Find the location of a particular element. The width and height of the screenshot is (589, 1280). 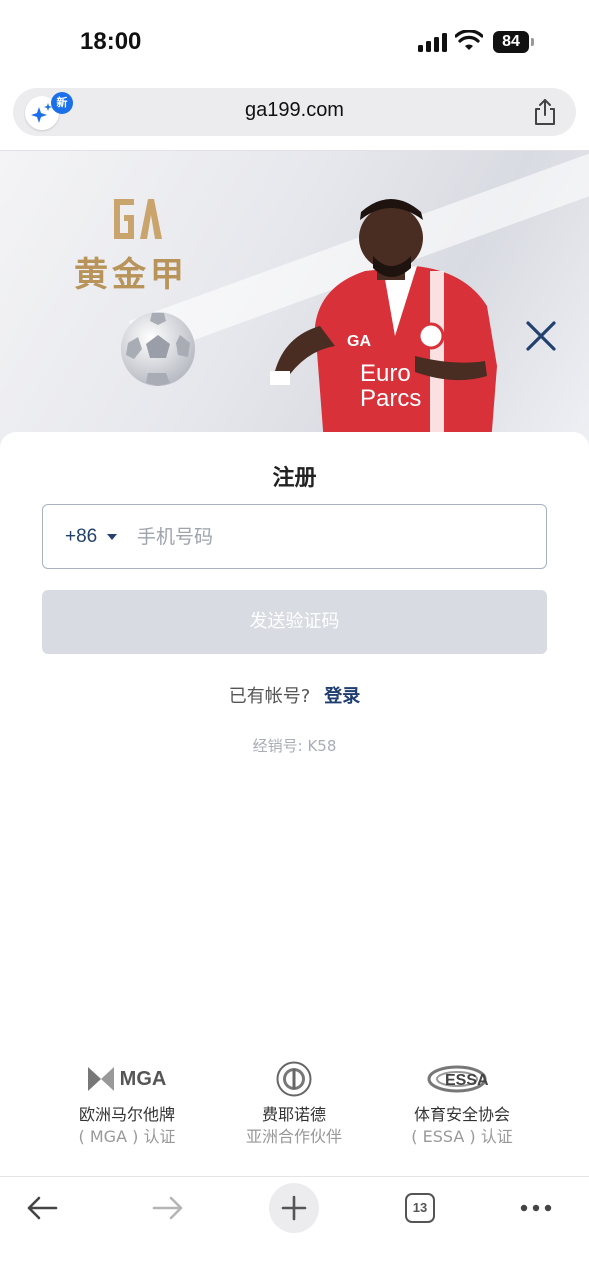

new-tab-button is located at coordinates (294, 1208).